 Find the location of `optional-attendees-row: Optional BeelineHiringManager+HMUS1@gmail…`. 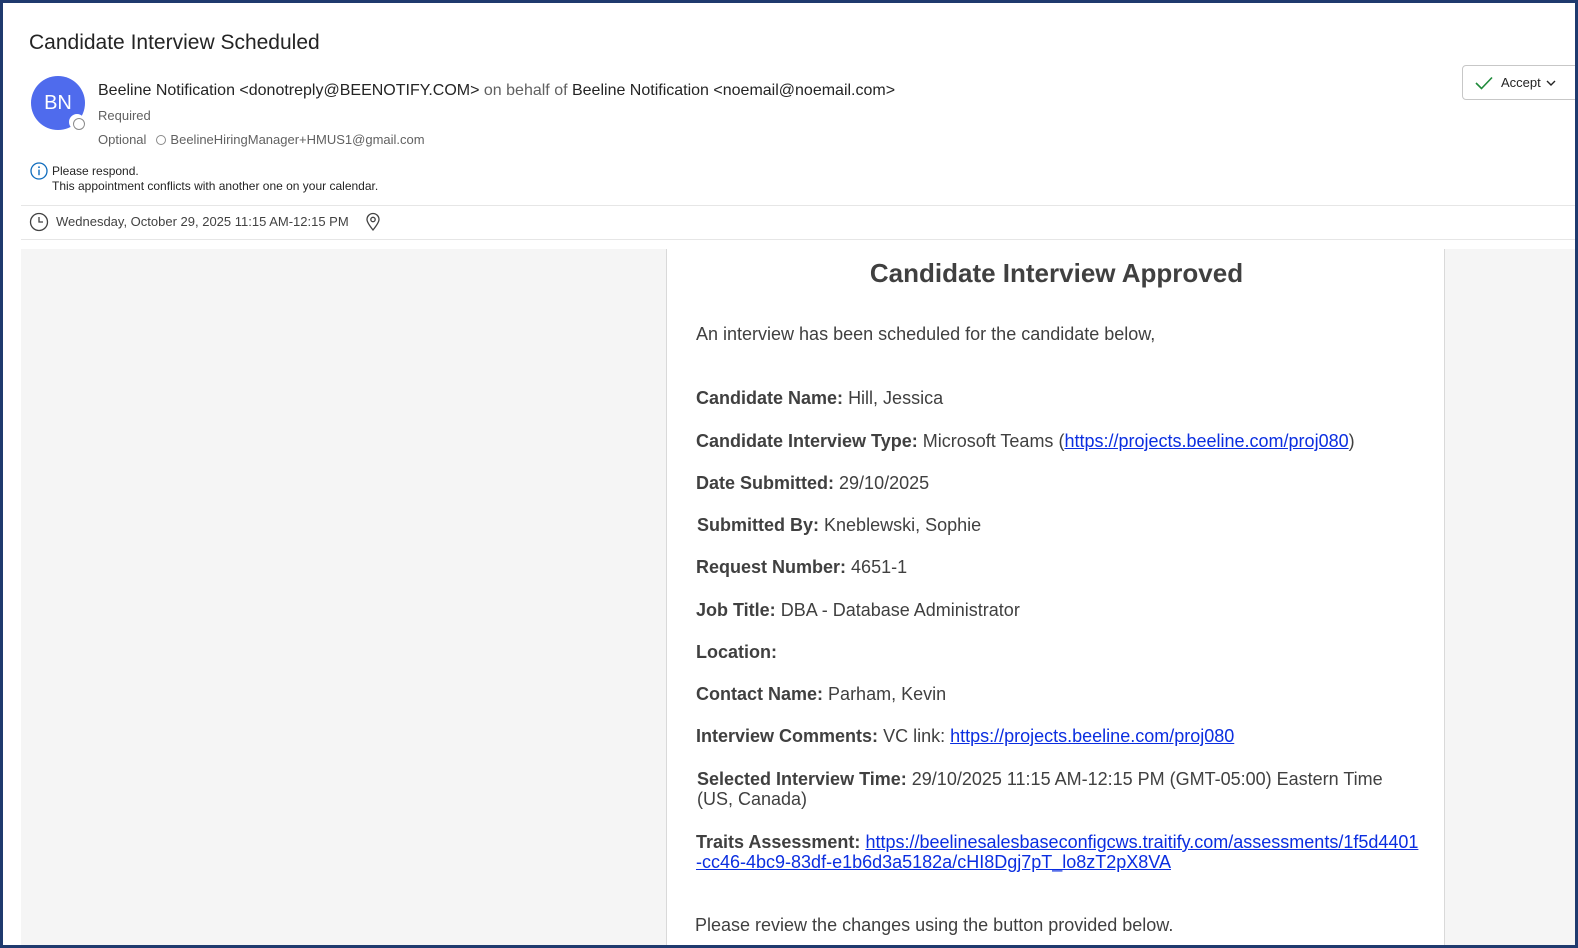

optional-attendees-row: Optional BeelineHiringManager+HMUS1@gmail… is located at coordinates (261, 139).